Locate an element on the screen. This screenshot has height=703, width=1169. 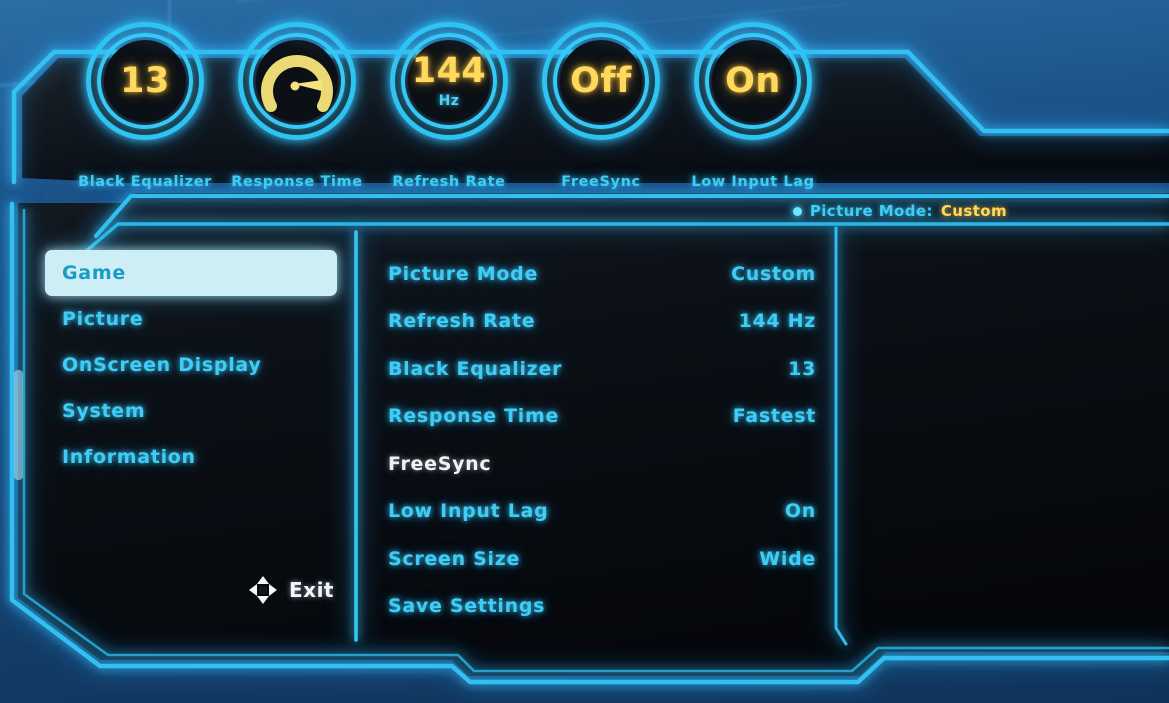
exit-hint: Exit is located at coordinates (291, 590).